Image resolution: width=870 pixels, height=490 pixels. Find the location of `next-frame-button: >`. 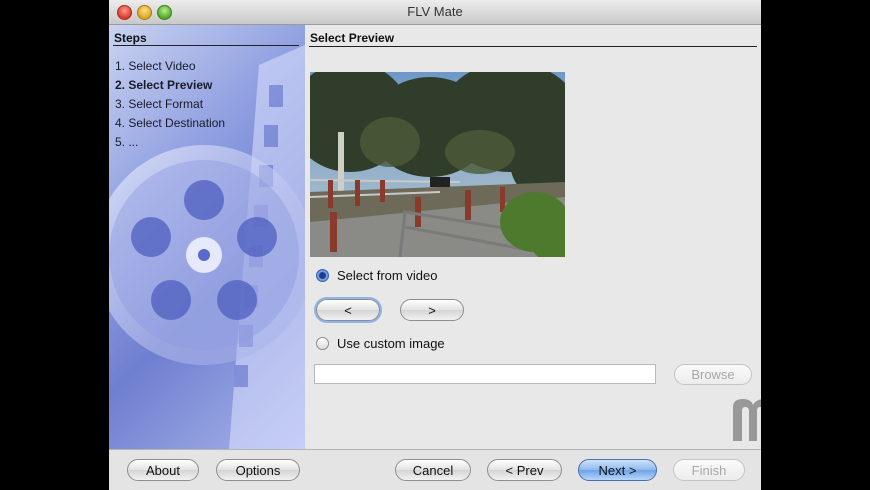

next-frame-button: > is located at coordinates (432, 310).